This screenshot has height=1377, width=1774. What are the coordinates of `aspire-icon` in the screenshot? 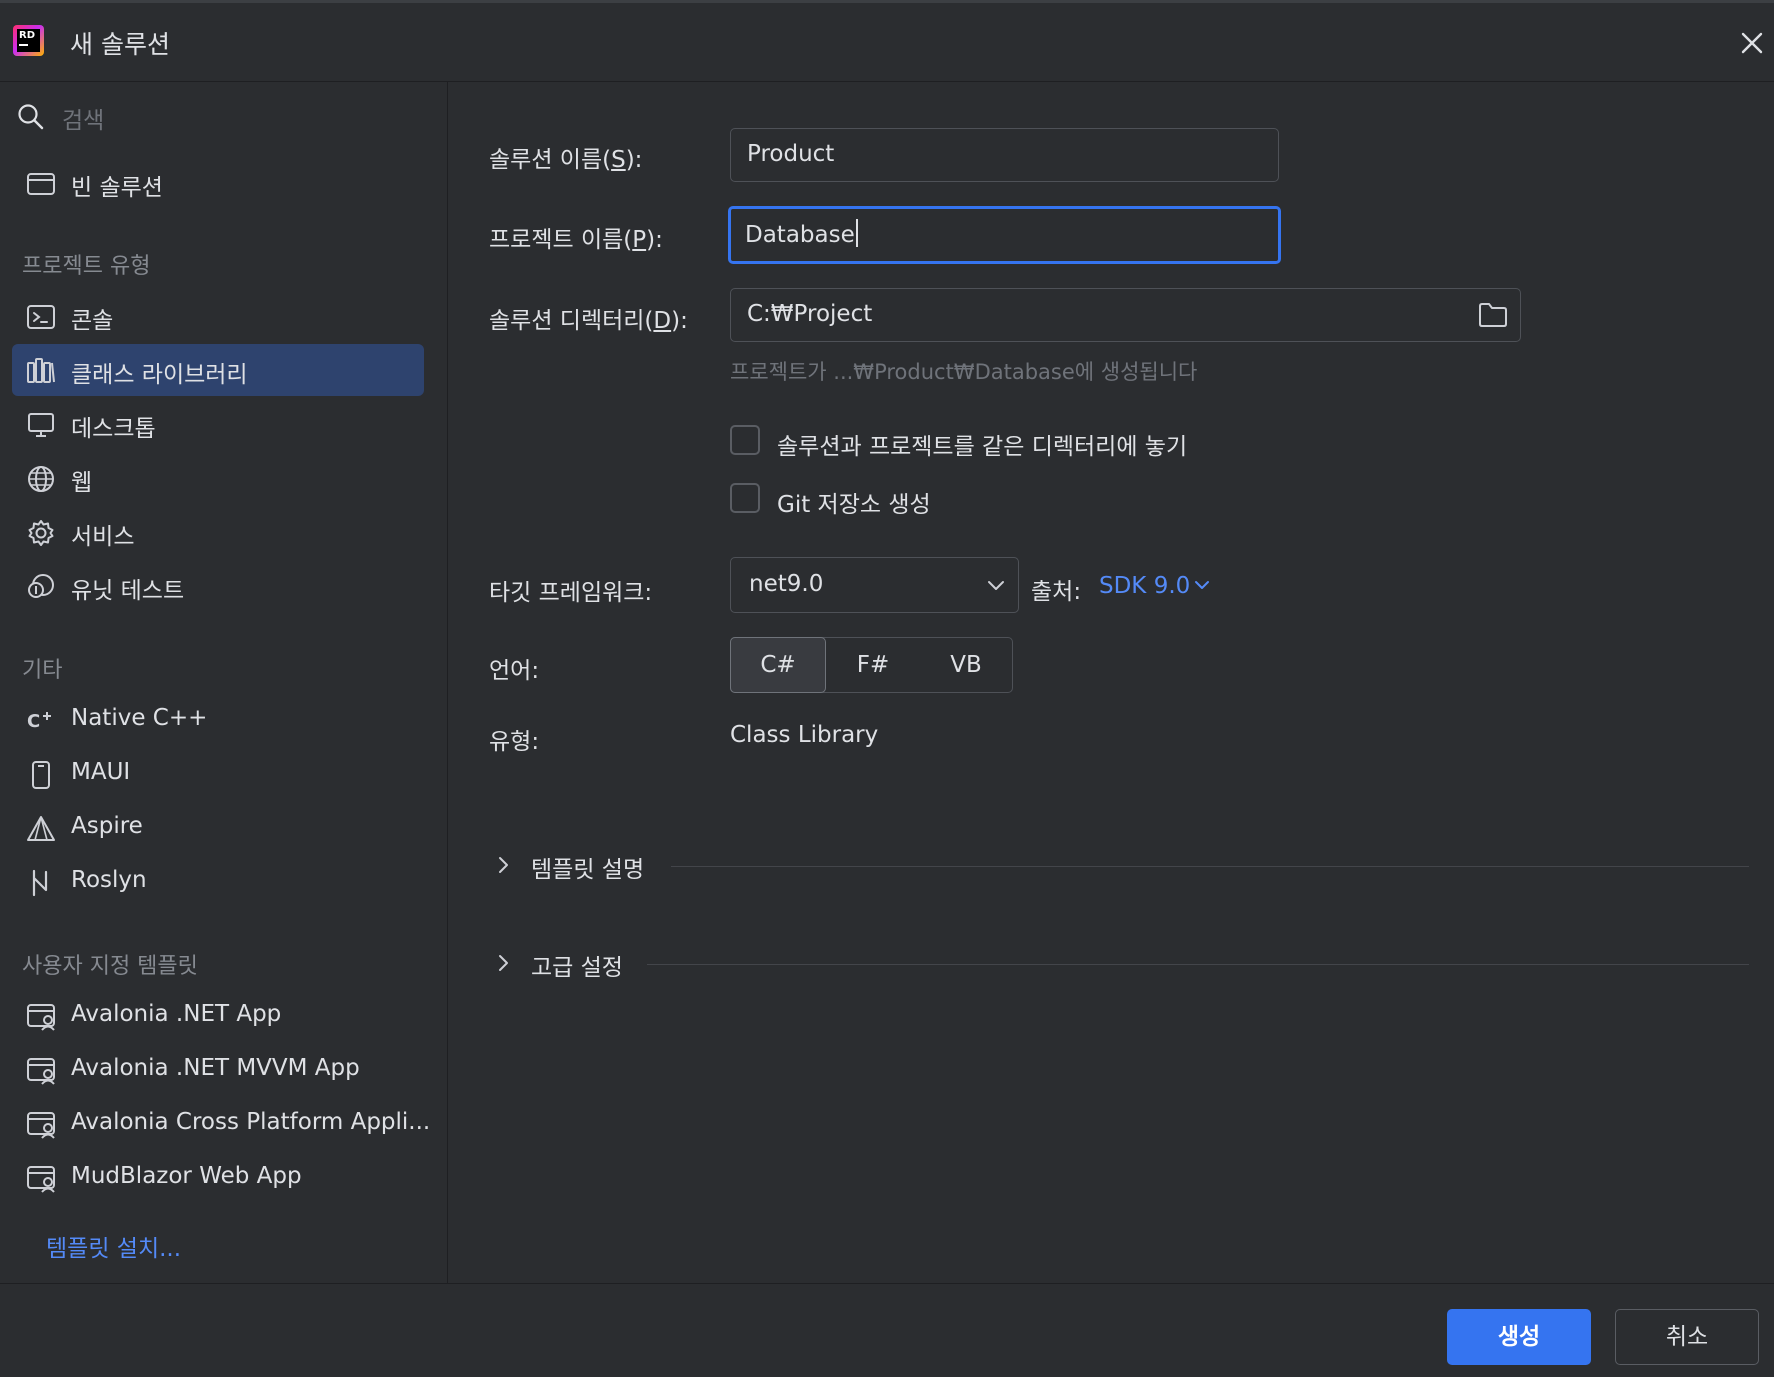 It's located at (41, 829).